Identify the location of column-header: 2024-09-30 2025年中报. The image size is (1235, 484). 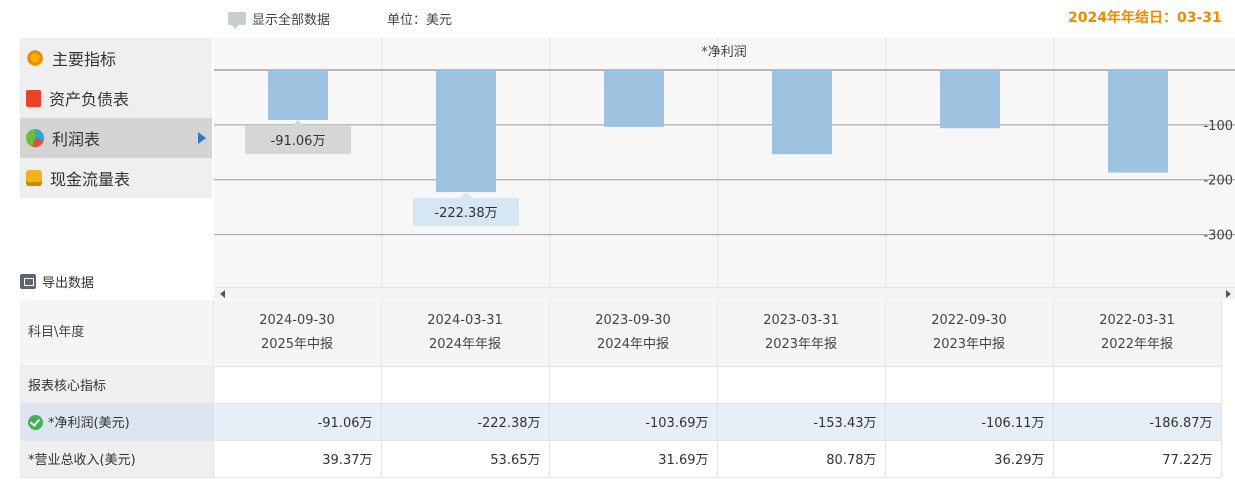
(297, 333).